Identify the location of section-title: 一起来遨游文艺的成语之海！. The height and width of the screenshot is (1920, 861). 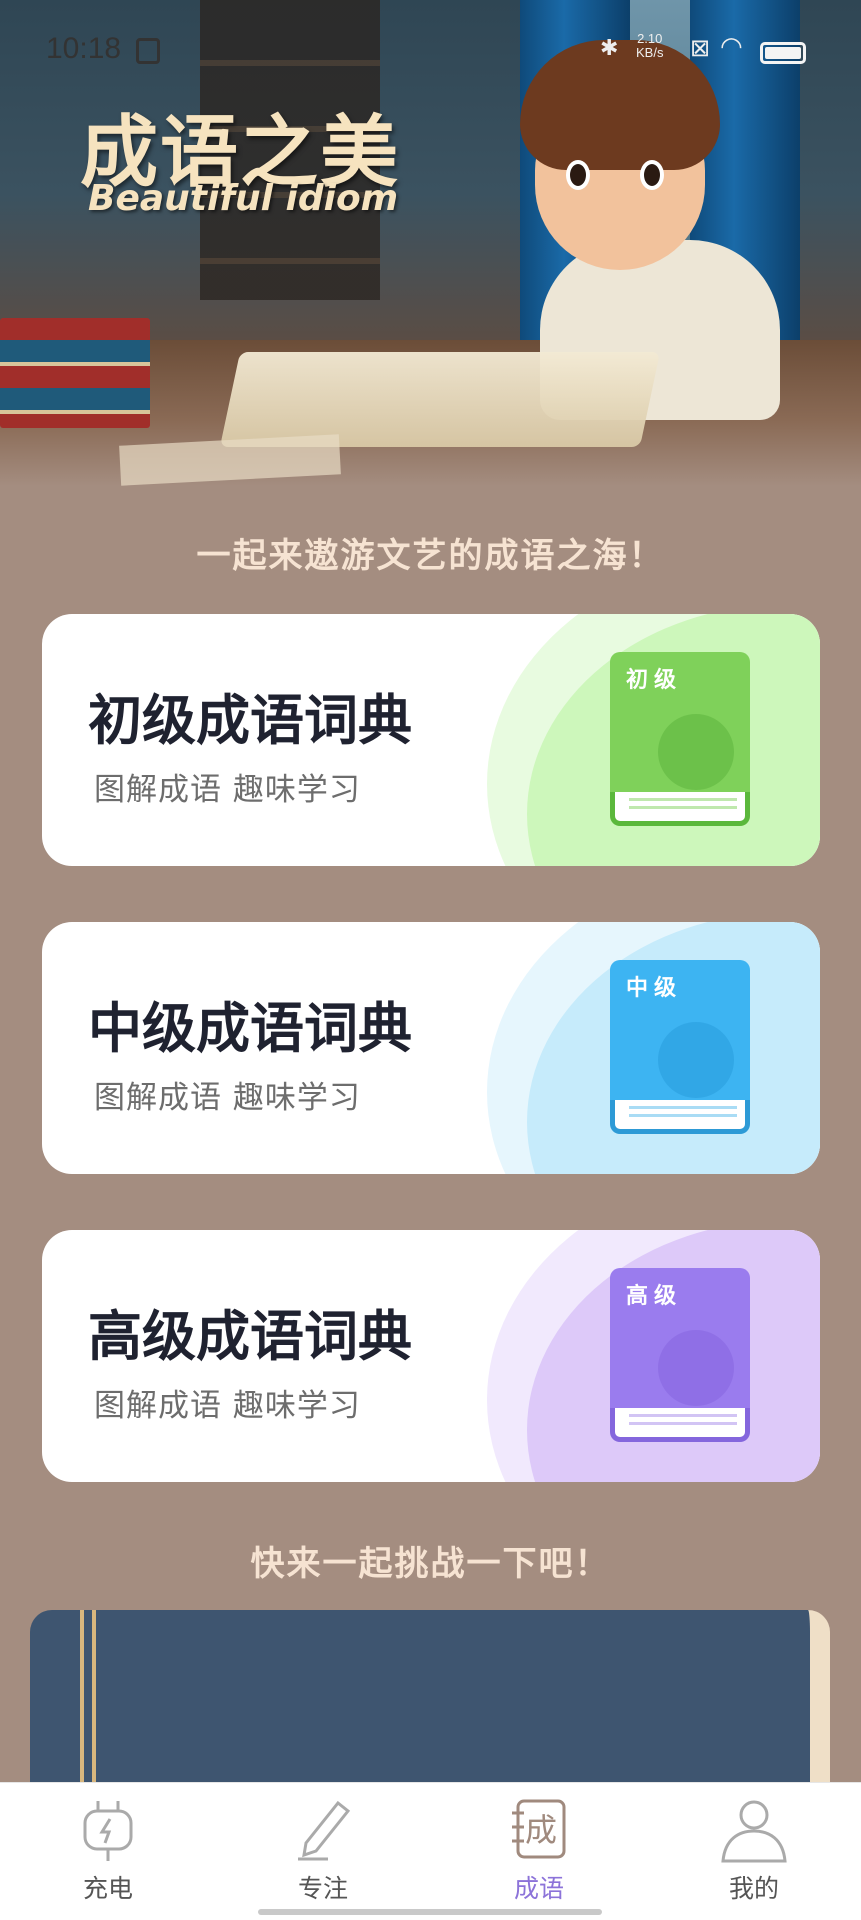
(430, 556).